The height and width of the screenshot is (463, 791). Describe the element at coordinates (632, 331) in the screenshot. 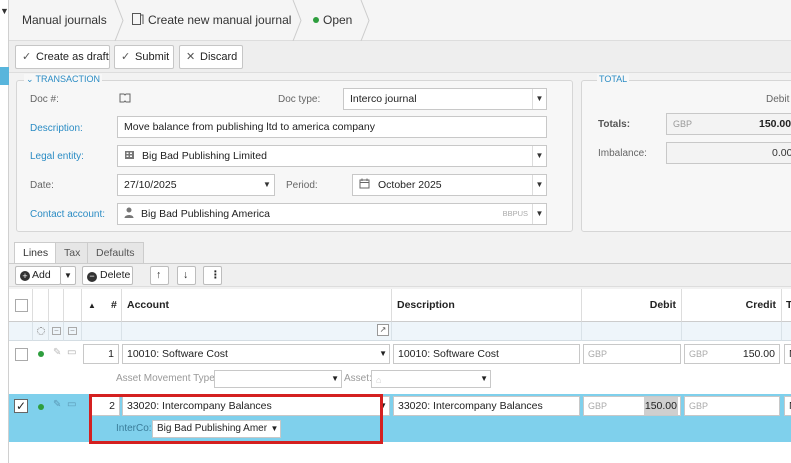

I see `filter-debit` at that location.